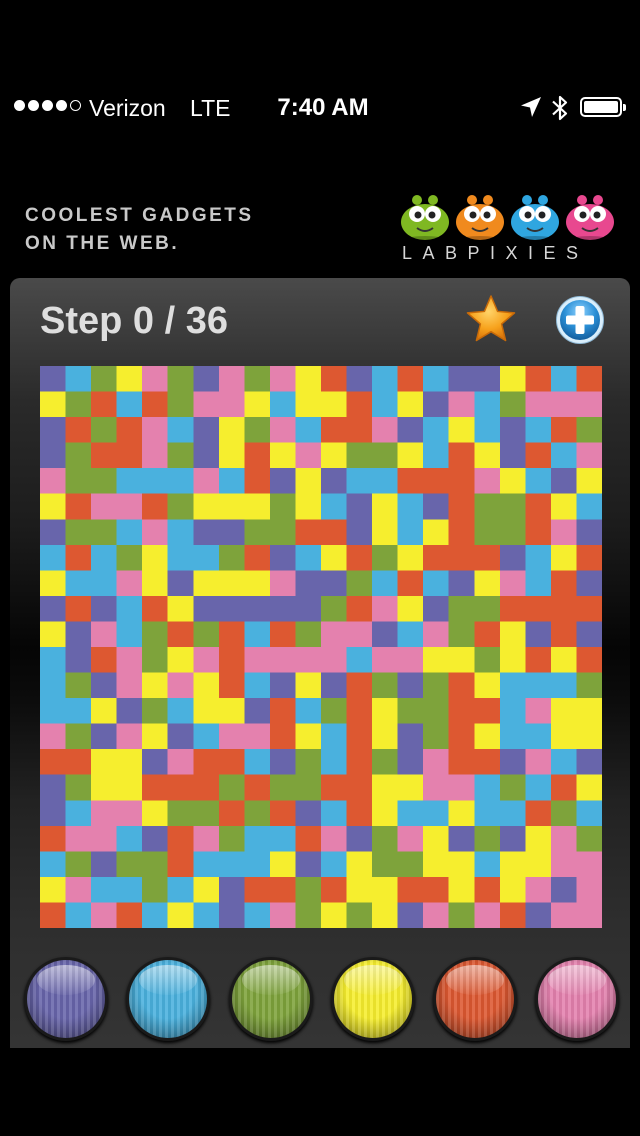 Image resolution: width=640 pixels, height=1136 pixels. I want to click on yellow-color-button, so click(373, 999).